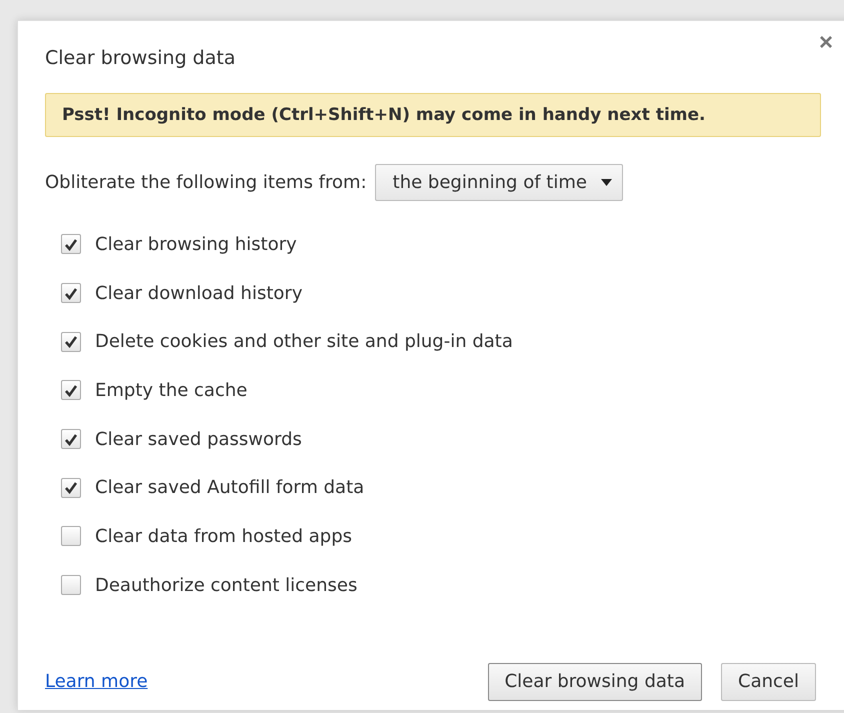  Describe the element at coordinates (825, 43) in the screenshot. I see `close-button: ×` at that location.